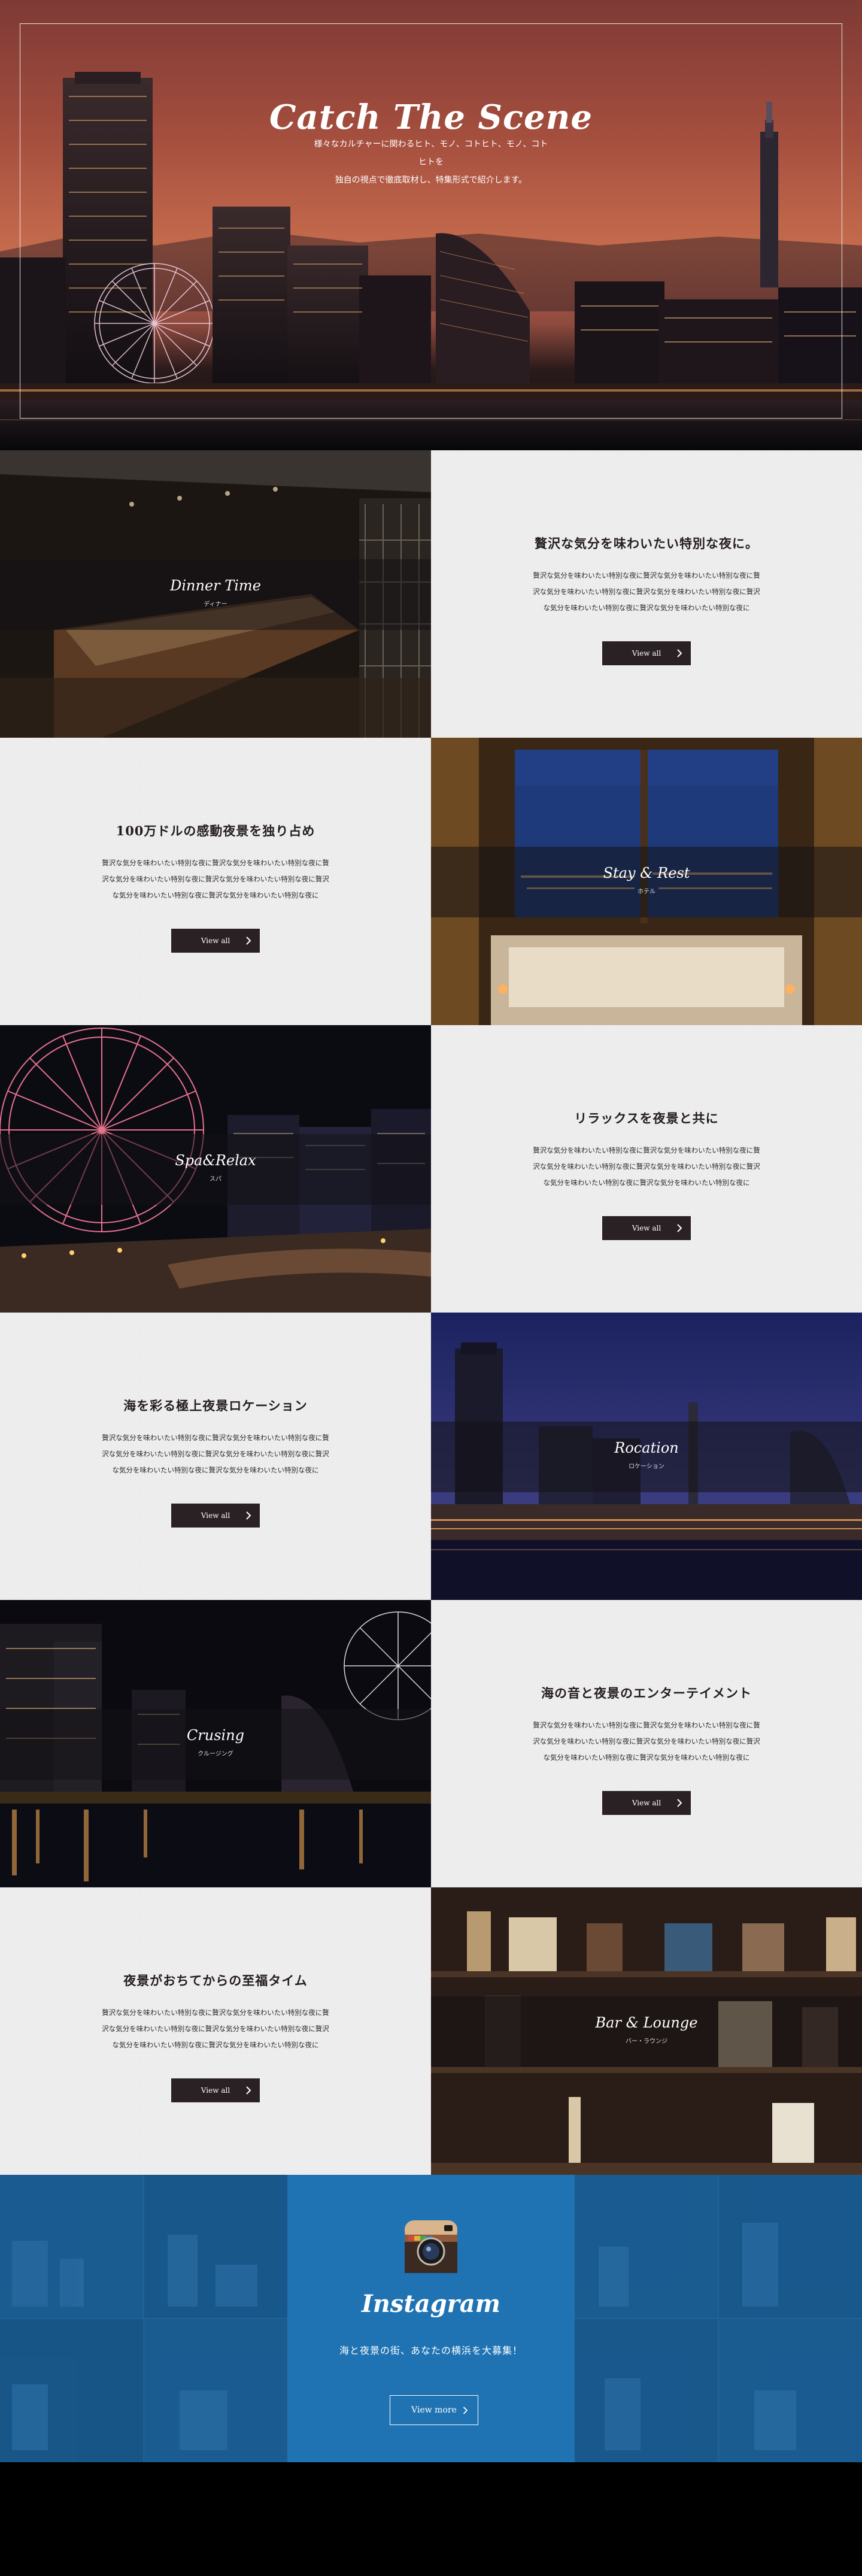  I want to click on stay-rest-image: Stay & Rest ホテル, so click(646, 881).